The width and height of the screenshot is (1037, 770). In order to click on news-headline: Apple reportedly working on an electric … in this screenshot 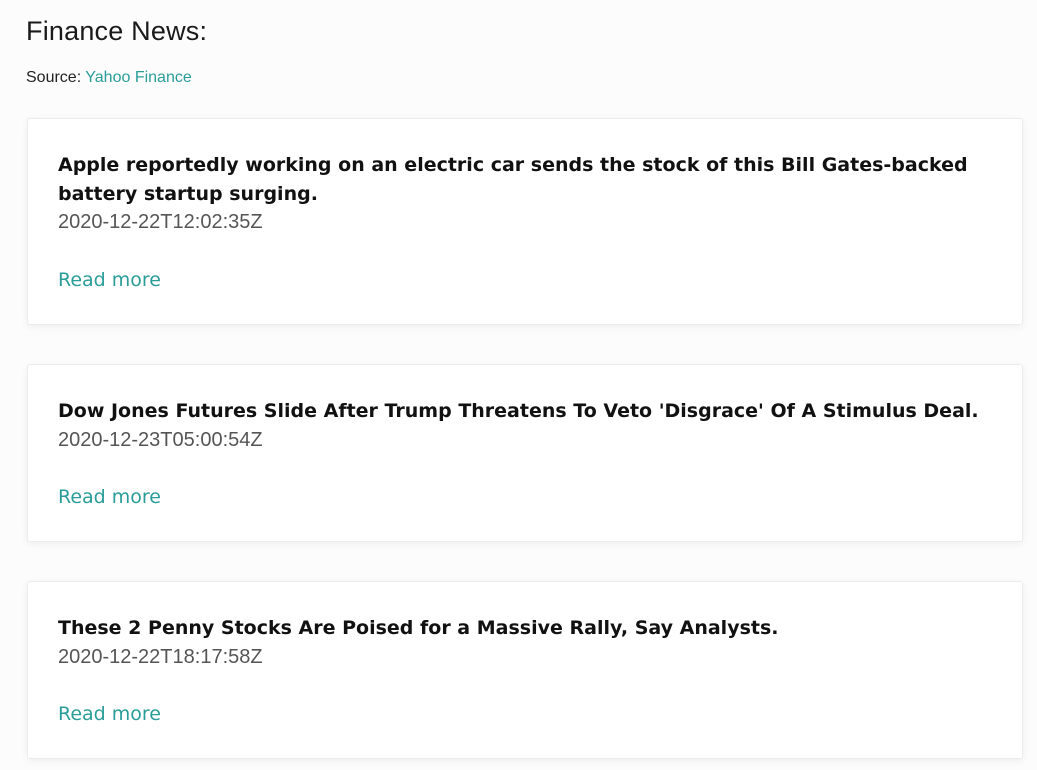, I will do `click(513, 179)`.